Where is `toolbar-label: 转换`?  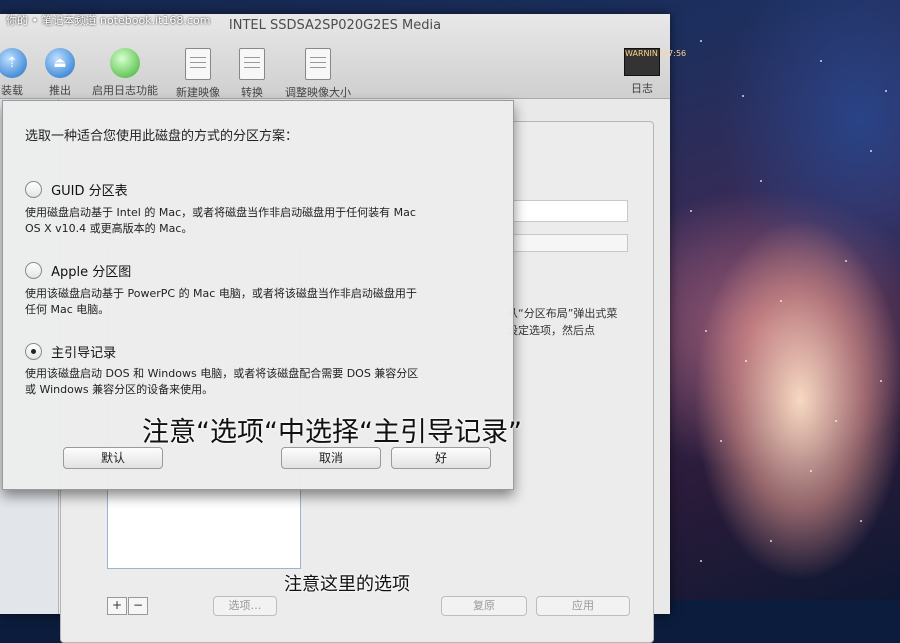
toolbar-label: 转换 is located at coordinates (252, 92).